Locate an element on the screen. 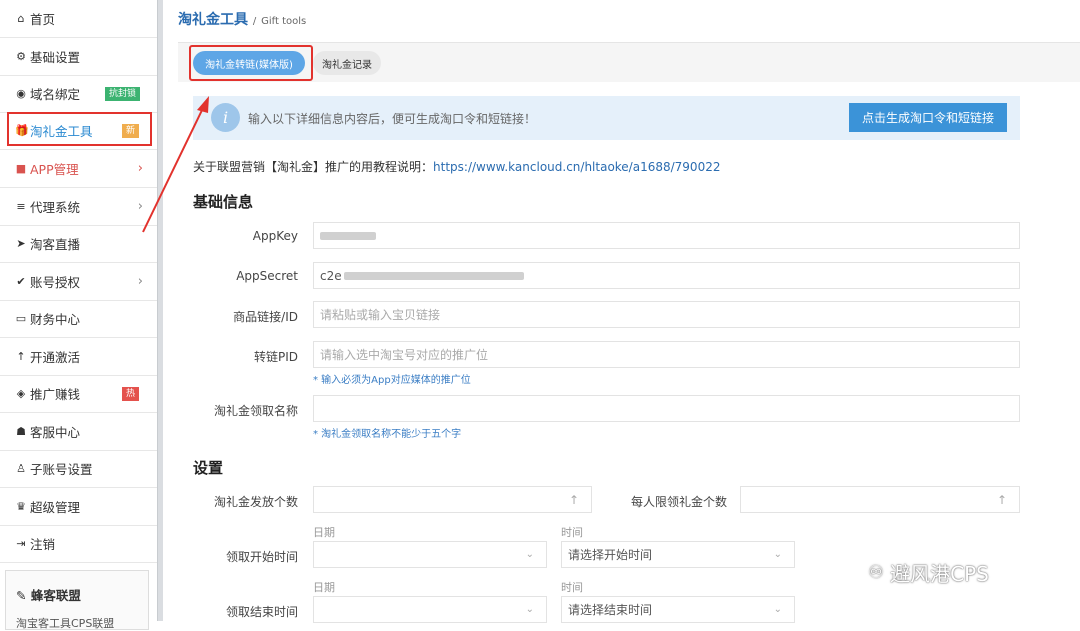  user-icon: ♙ is located at coordinates (21, 468).